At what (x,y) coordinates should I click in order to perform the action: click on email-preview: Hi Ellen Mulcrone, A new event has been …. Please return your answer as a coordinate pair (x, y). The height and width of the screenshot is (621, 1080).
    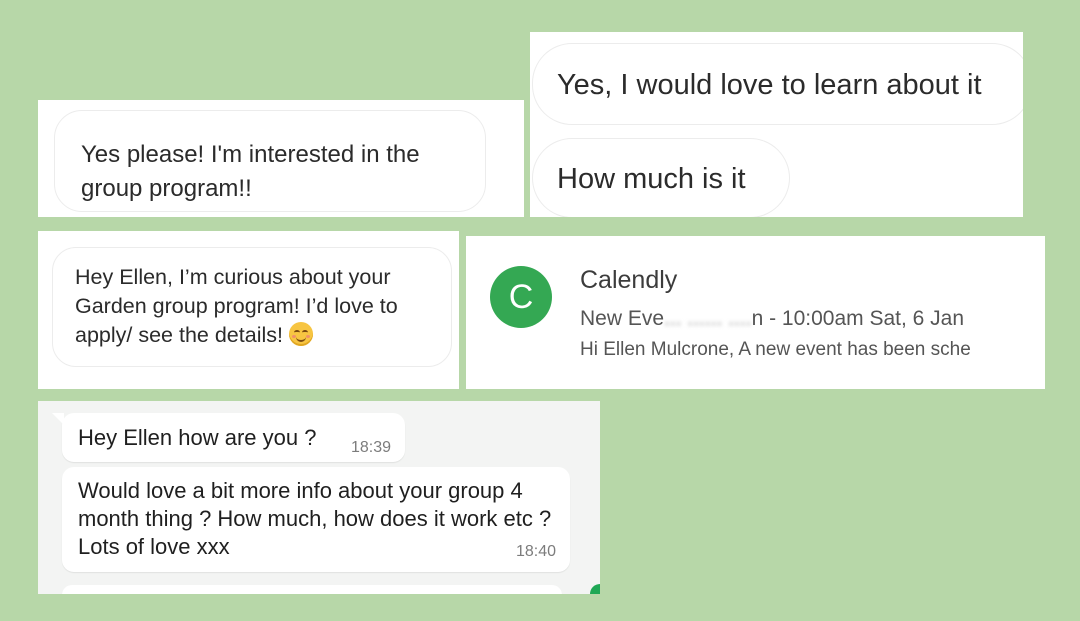
    Looking at the image, I should click on (775, 349).